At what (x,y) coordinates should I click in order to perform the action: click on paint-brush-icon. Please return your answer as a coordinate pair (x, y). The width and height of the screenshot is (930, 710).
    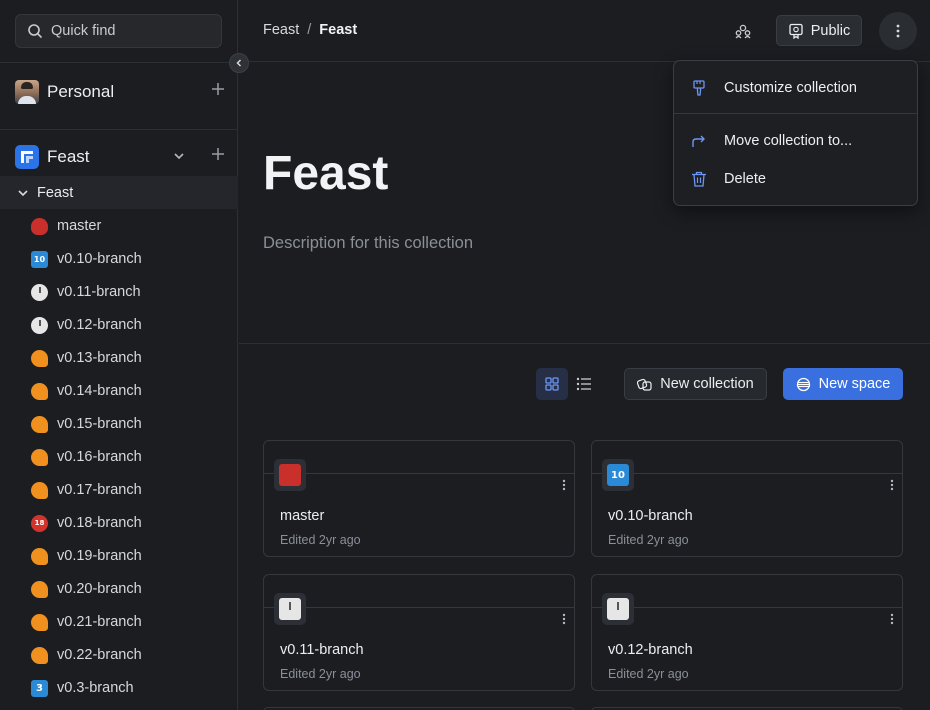
    Looking at the image, I should click on (699, 88).